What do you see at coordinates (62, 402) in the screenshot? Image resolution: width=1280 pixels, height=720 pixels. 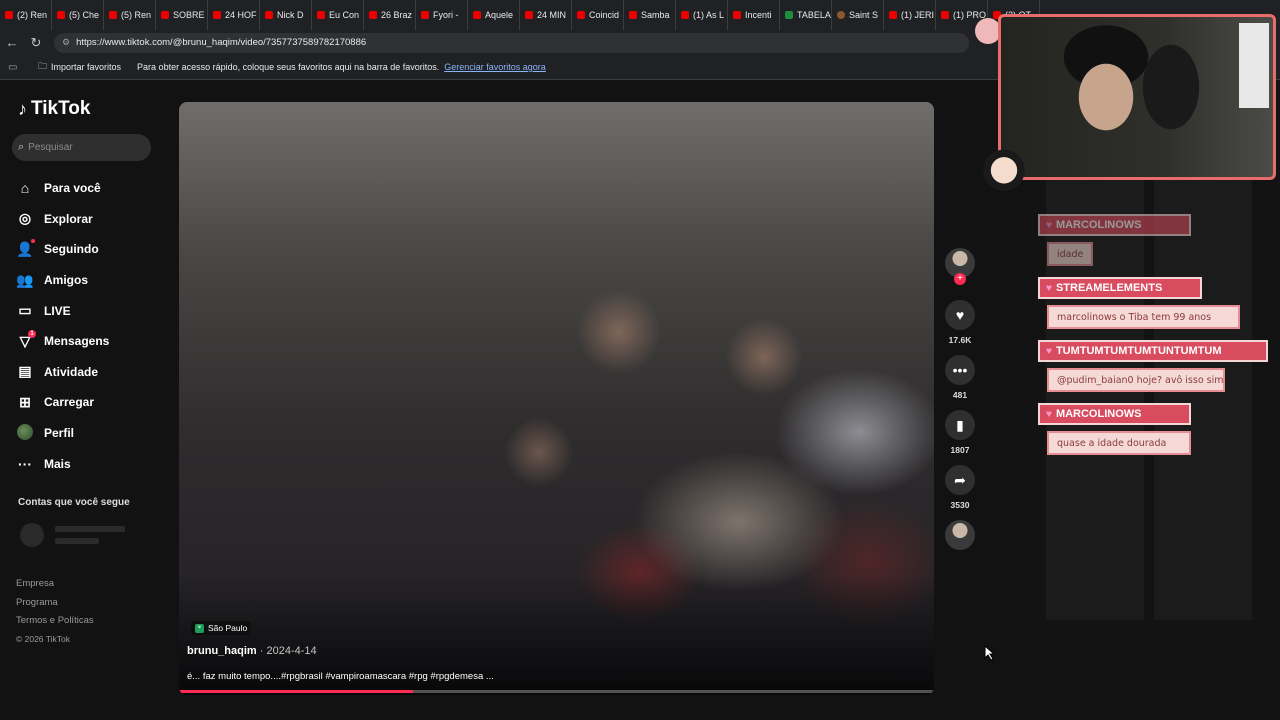 I see `sidebar-item-carregar: ⊞ Carregar` at bounding box center [62, 402].